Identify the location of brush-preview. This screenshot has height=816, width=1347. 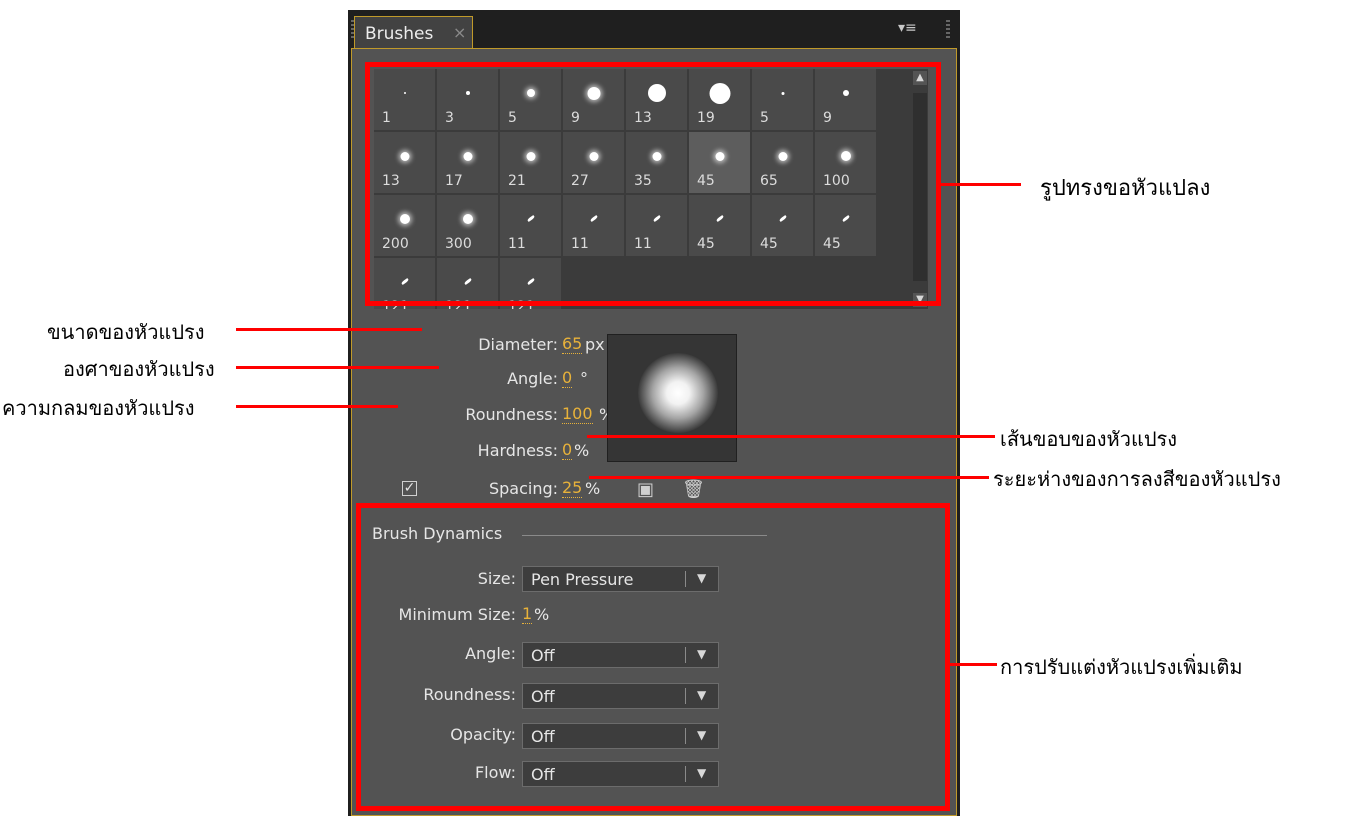
(672, 398).